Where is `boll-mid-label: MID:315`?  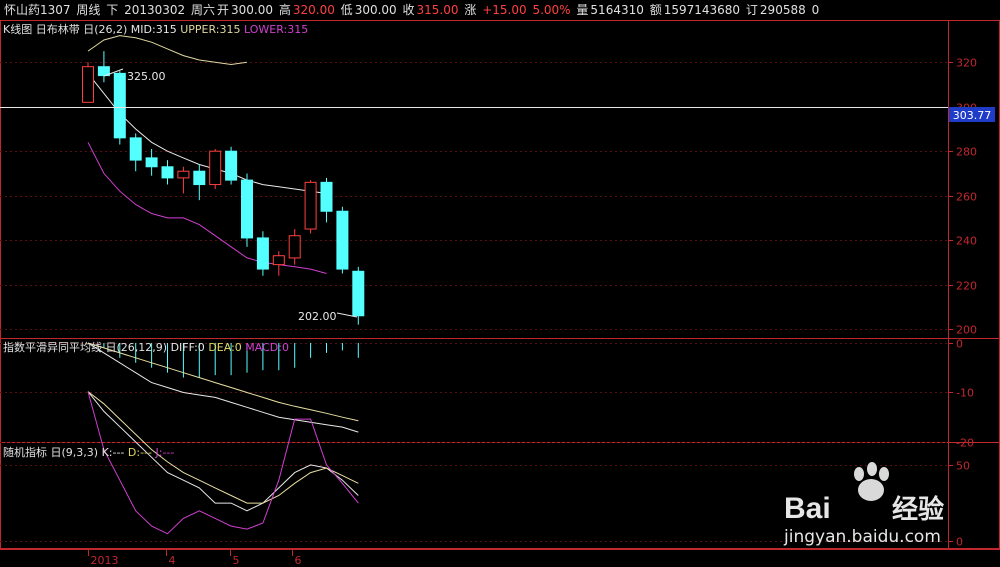 boll-mid-label: MID:315 is located at coordinates (153, 29).